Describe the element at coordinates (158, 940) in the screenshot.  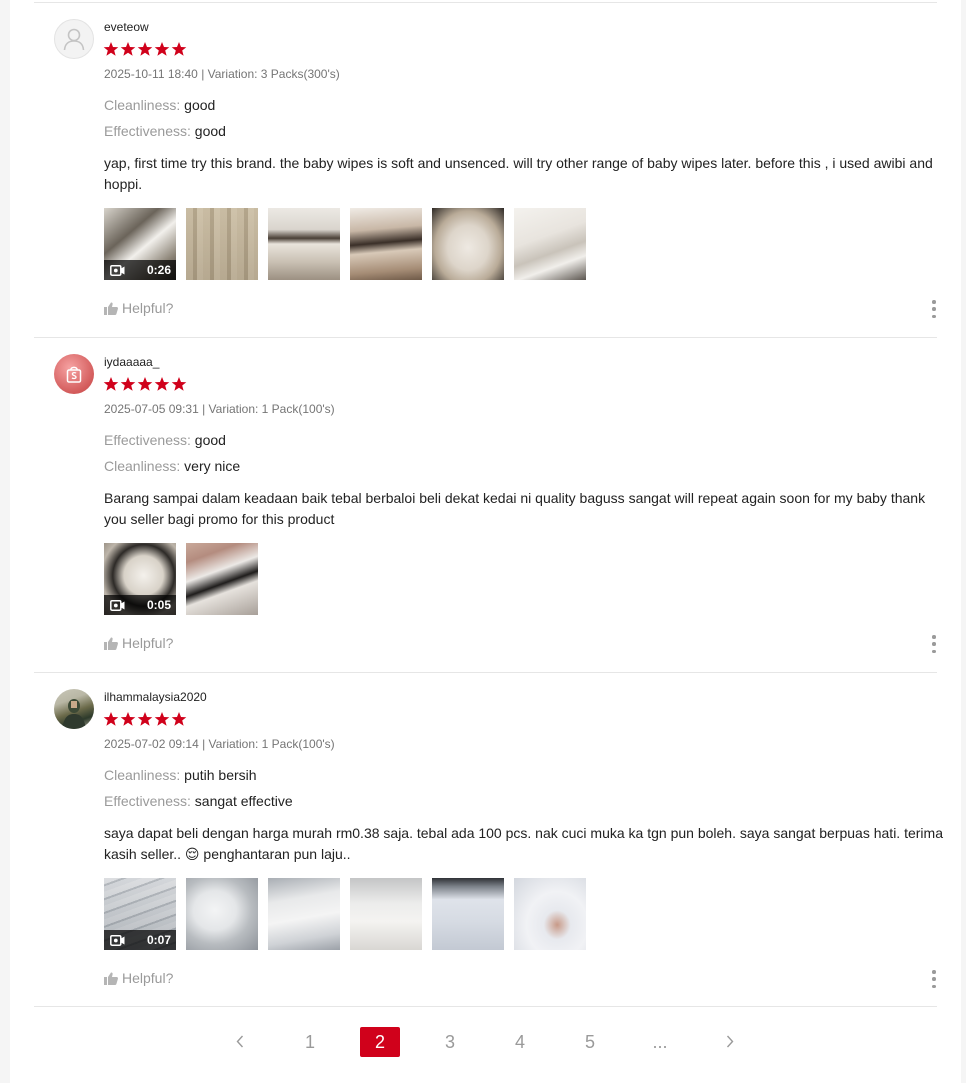
I see `video-duration: 0:07` at that location.